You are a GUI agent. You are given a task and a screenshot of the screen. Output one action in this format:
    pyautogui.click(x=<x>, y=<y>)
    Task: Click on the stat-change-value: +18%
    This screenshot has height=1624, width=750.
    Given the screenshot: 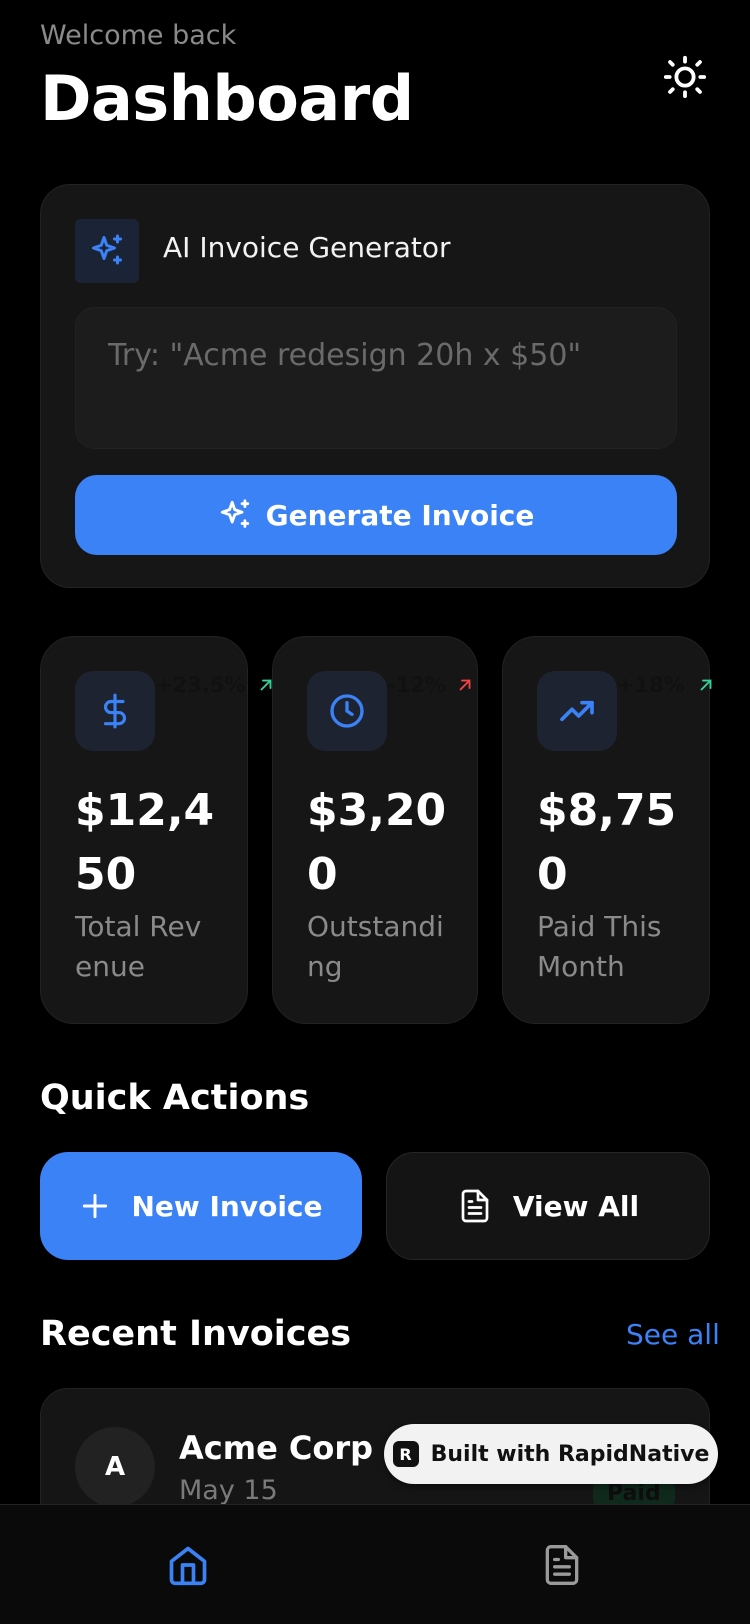 What is the action you would take?
    pyautogui.click(x=651, y=685)
    